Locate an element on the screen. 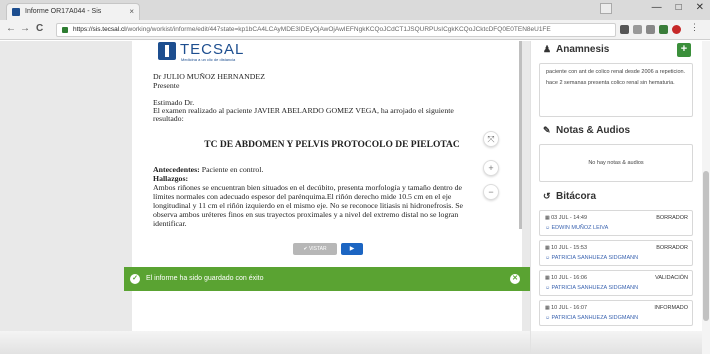  window-controls: — □ ✕ is located at coordinates (678, 7).